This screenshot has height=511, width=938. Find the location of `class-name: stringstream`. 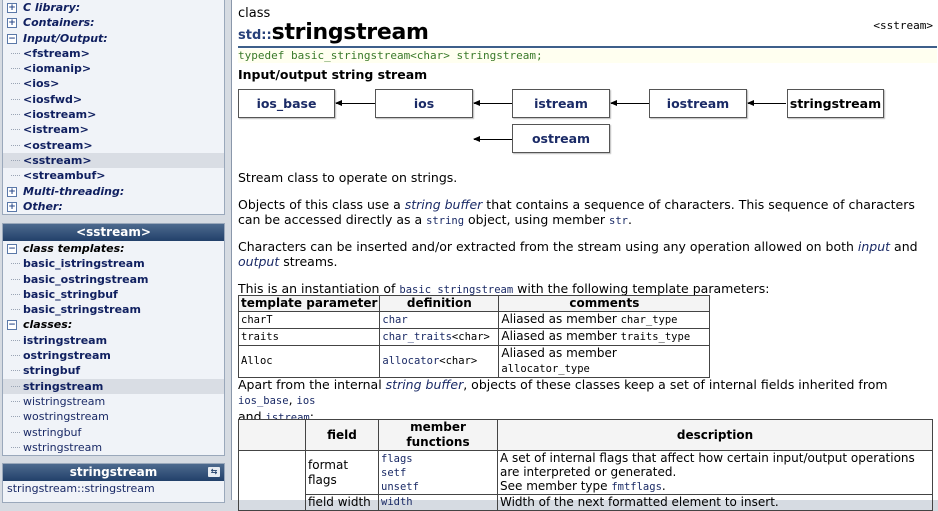

class-name: stringstream is located at coordinates (350, 32).